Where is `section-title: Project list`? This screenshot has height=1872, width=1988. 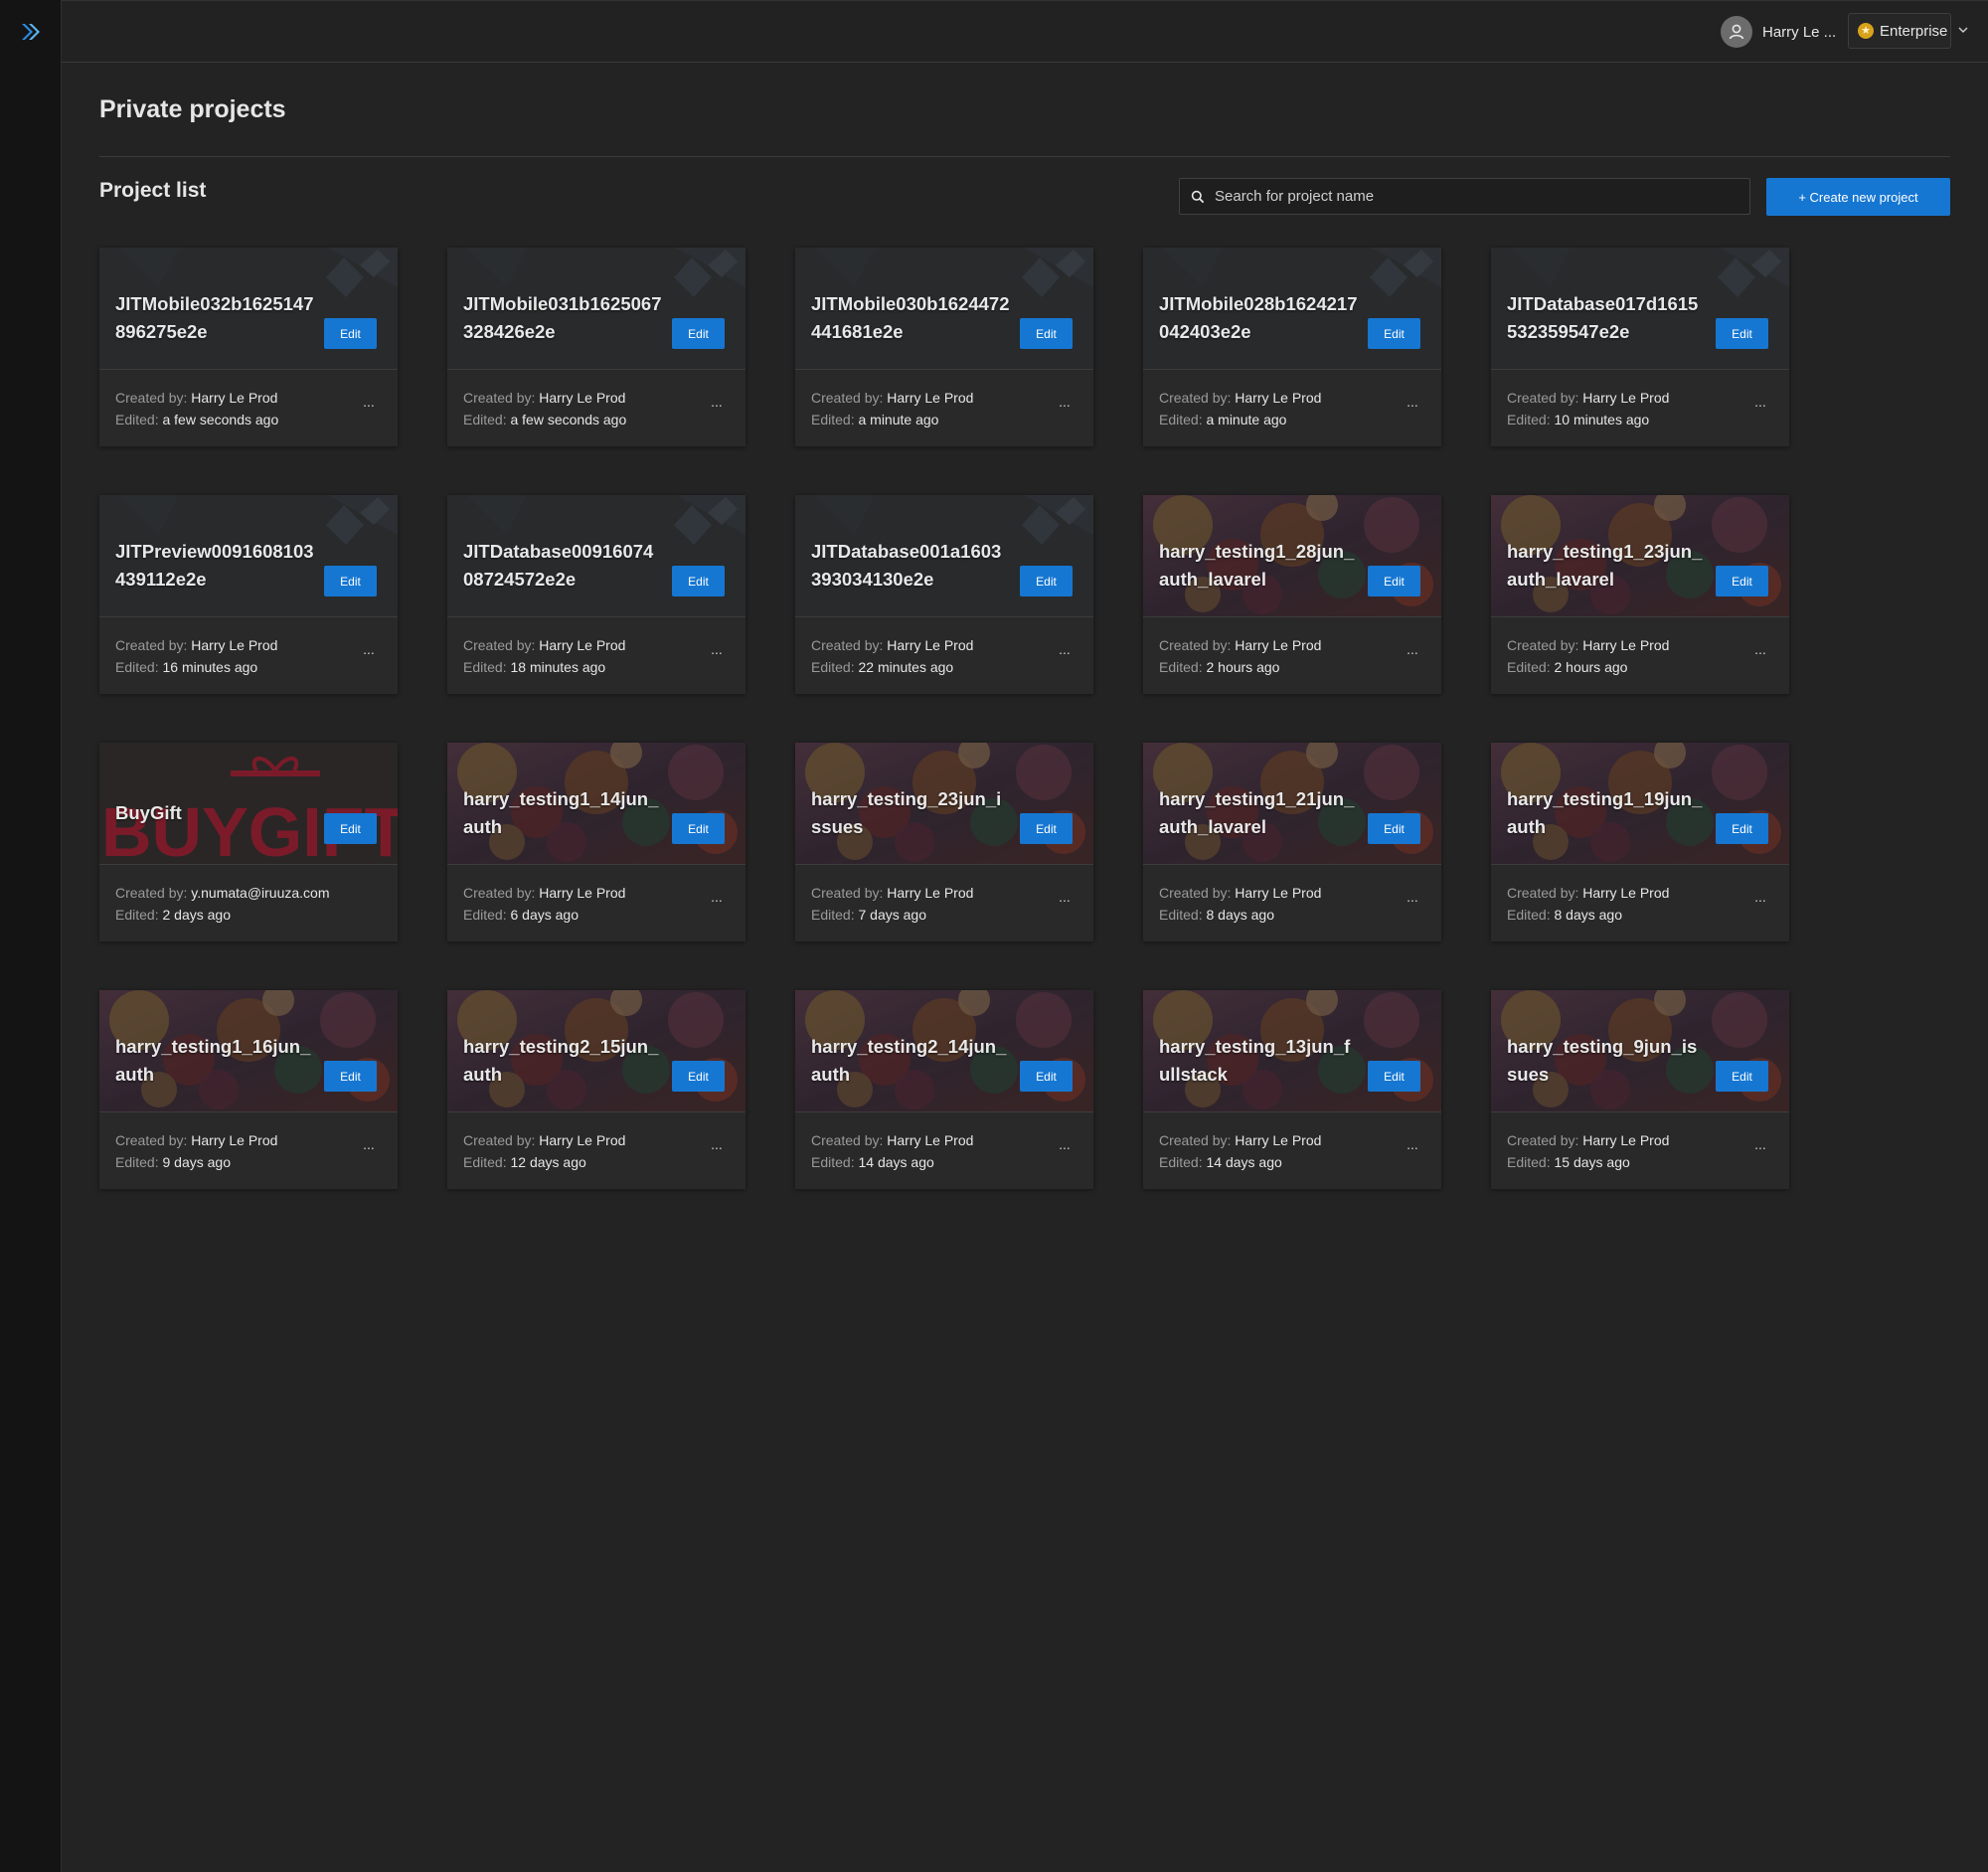
section-title: Project list is located at coordinates (153, 190).